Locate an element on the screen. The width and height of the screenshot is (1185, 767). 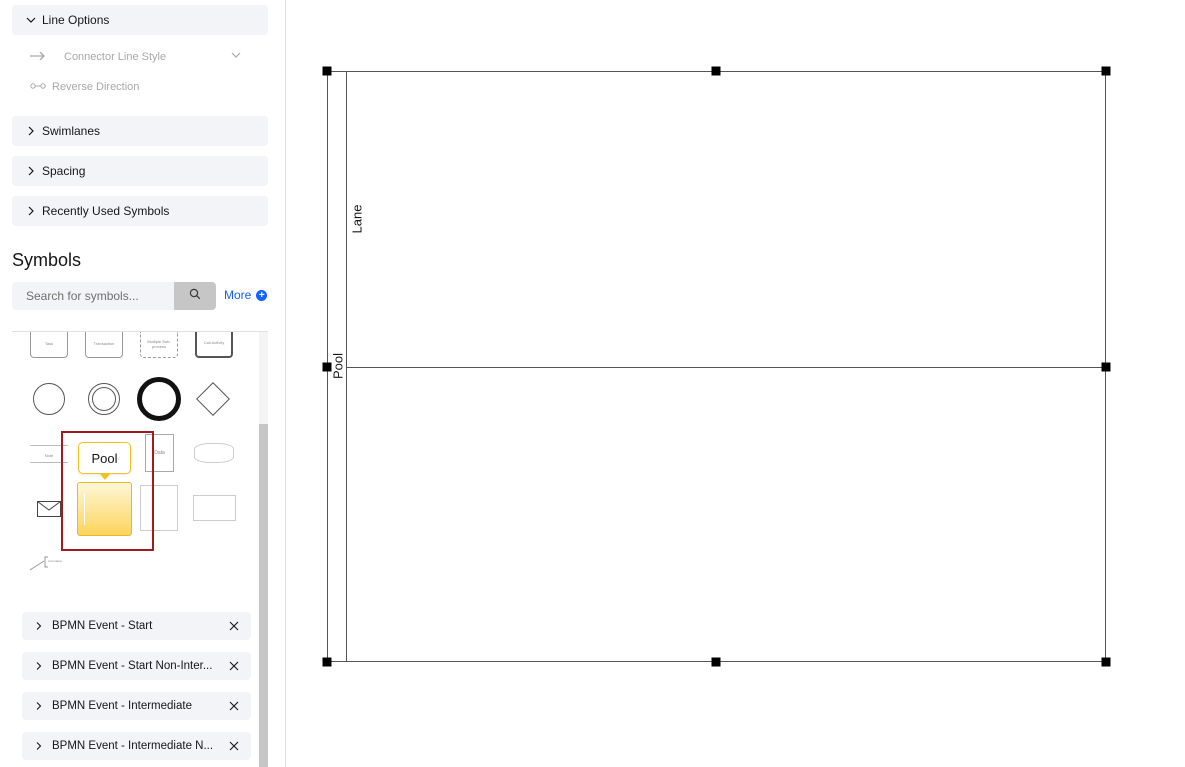
arrow-right-icon is located at coordinates (38, 57).